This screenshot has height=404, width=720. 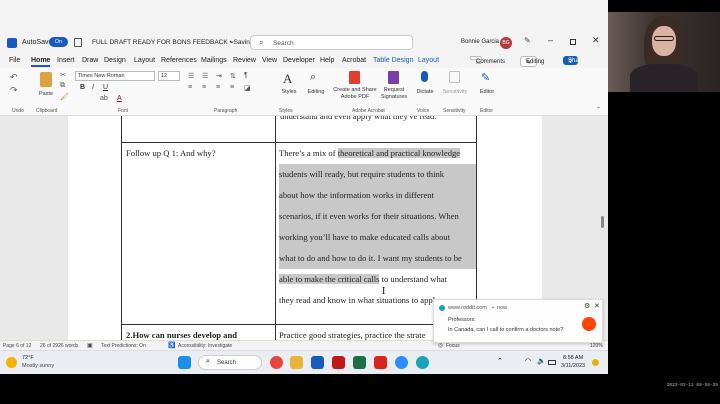 What do you see at coordinates (317, 362) in the screenshot?
I see `word-icon` at bounding box center [317, 362].